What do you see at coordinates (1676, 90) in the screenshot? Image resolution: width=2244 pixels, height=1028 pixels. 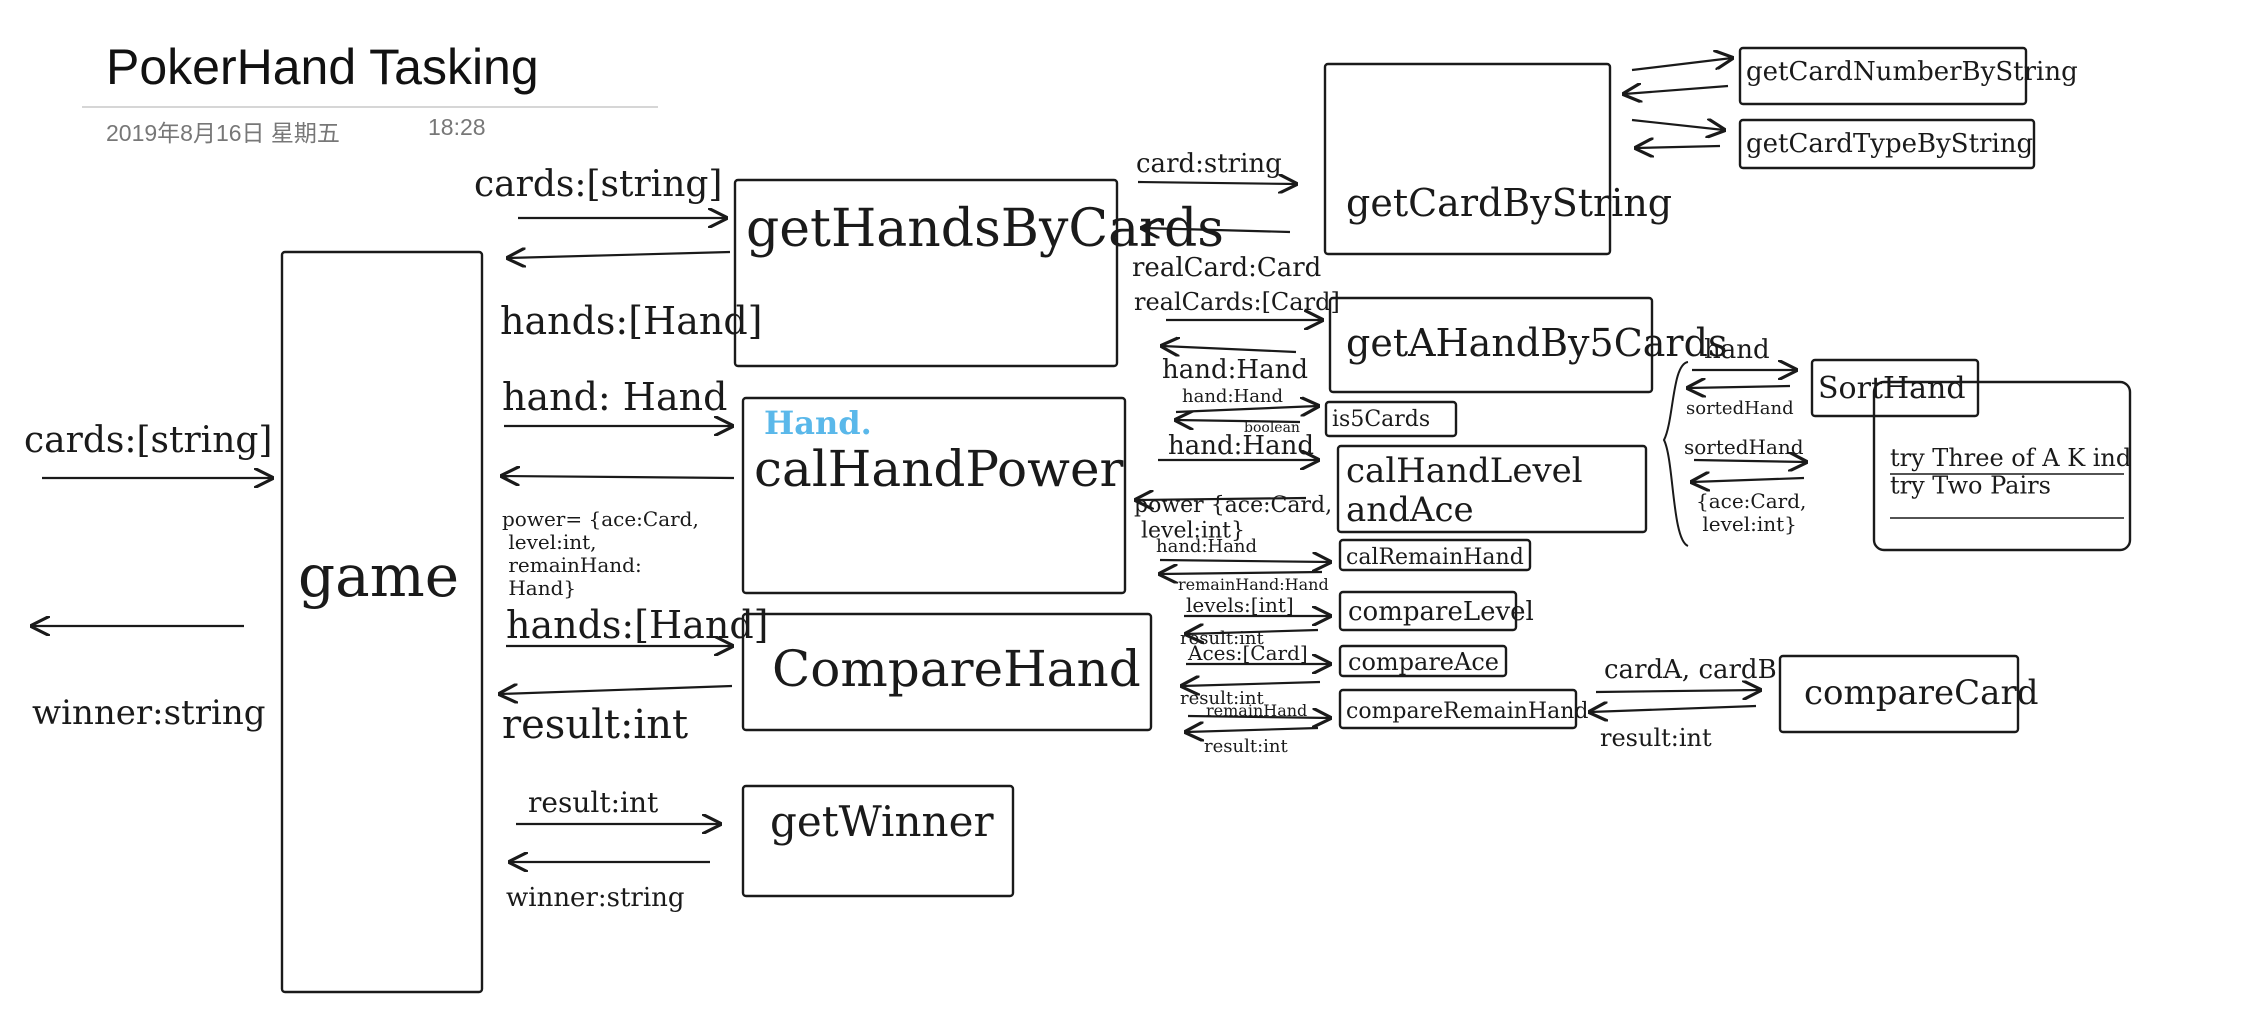 I see `arrow-from-gcnbs` at bounding box center [1676, 90].